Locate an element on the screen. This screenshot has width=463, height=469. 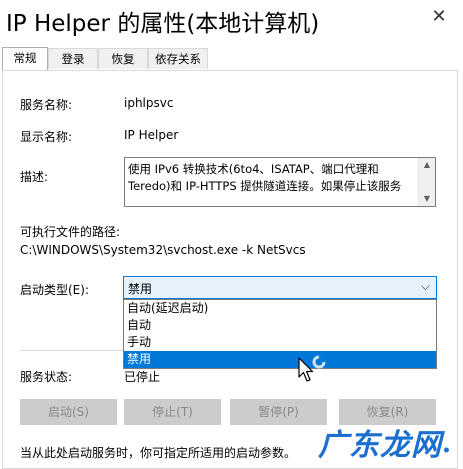
service-status-label: 服务状态: is located at coordinates (46, 377).